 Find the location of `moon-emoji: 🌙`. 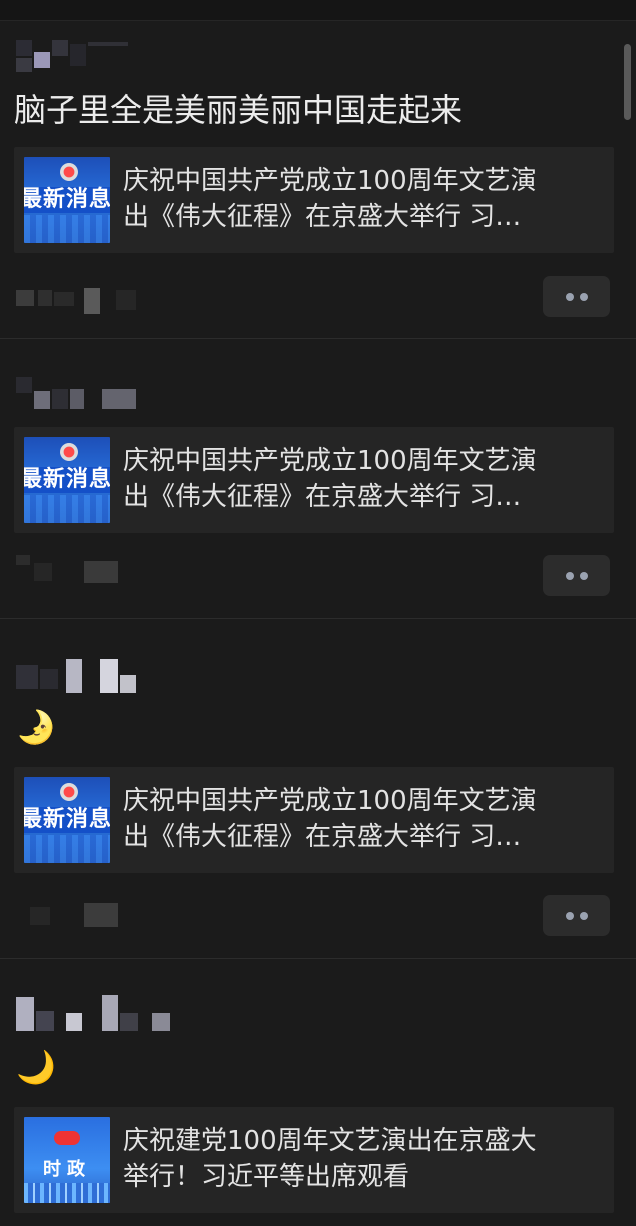

moon-emoji: 🌙 is located at coordinates (36, 1067).